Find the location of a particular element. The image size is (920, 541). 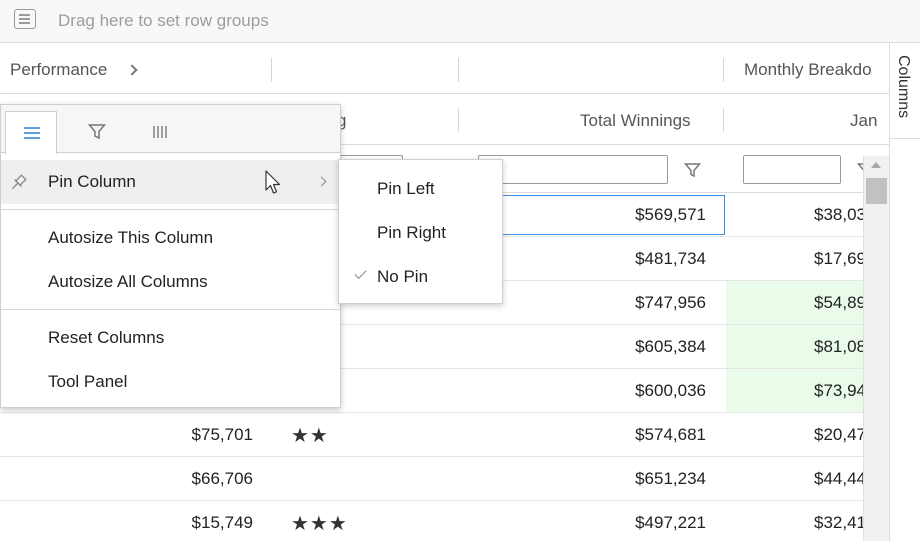

vertical-scrollbar is located at coordinates (876, 348).